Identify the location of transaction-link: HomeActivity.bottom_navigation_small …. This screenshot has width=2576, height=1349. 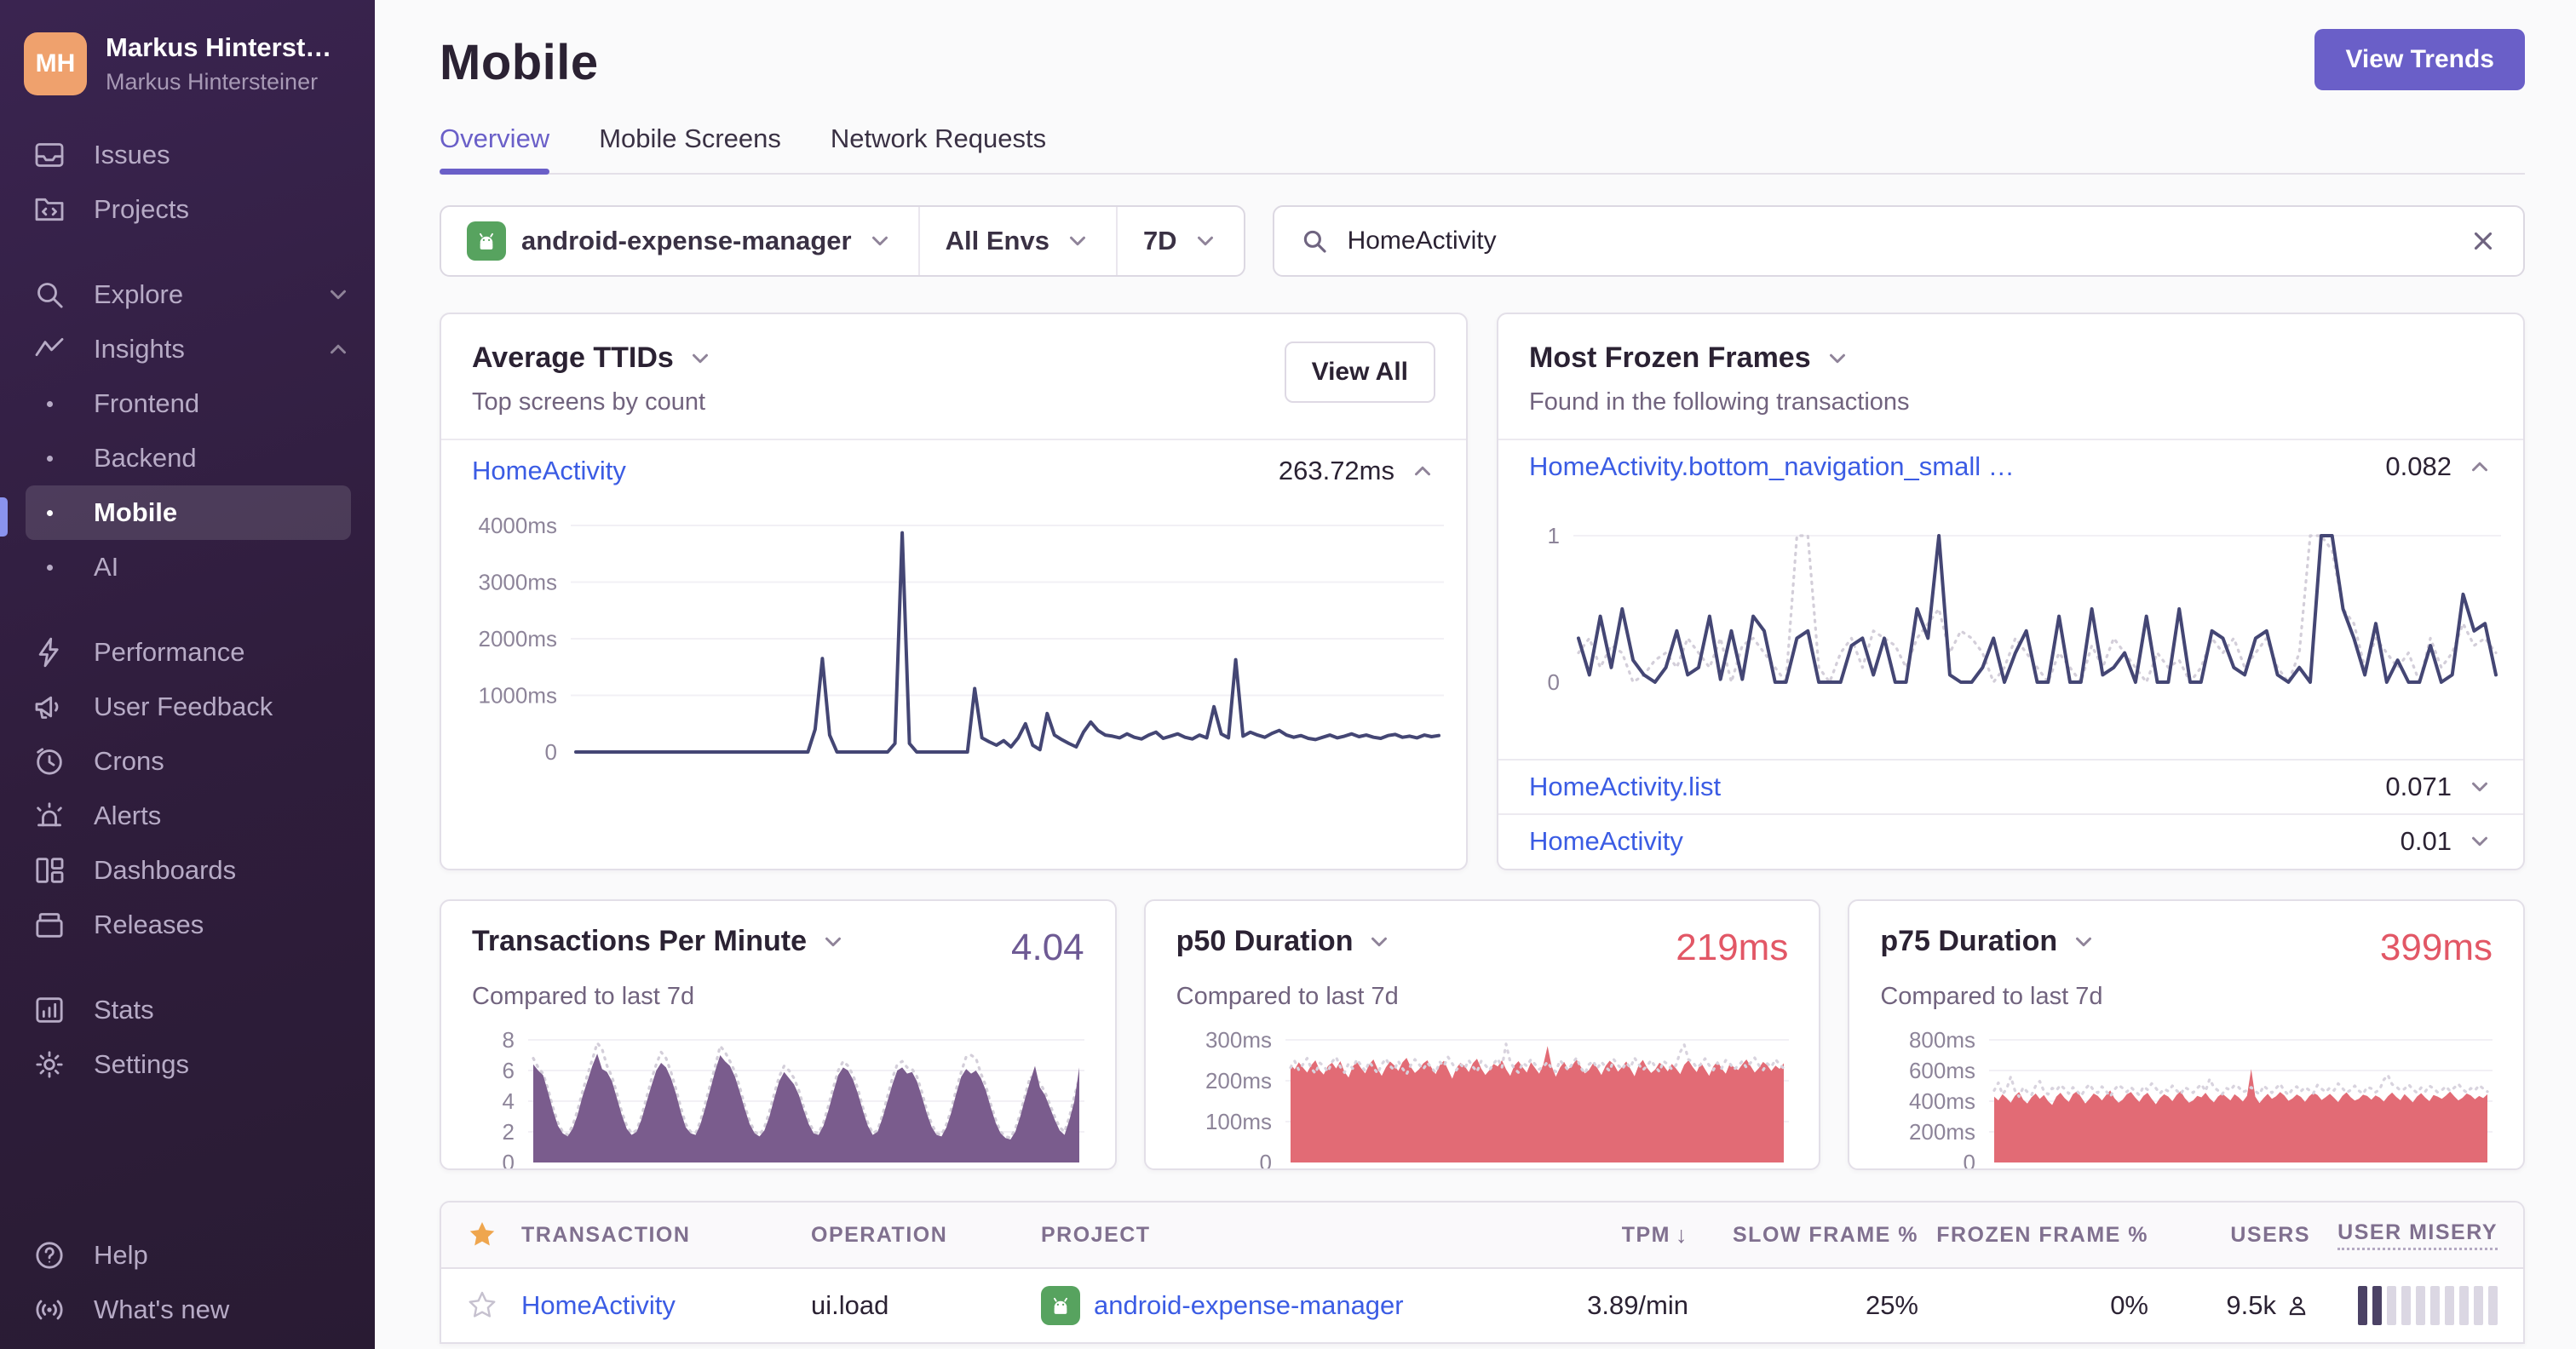
(1772, 467).